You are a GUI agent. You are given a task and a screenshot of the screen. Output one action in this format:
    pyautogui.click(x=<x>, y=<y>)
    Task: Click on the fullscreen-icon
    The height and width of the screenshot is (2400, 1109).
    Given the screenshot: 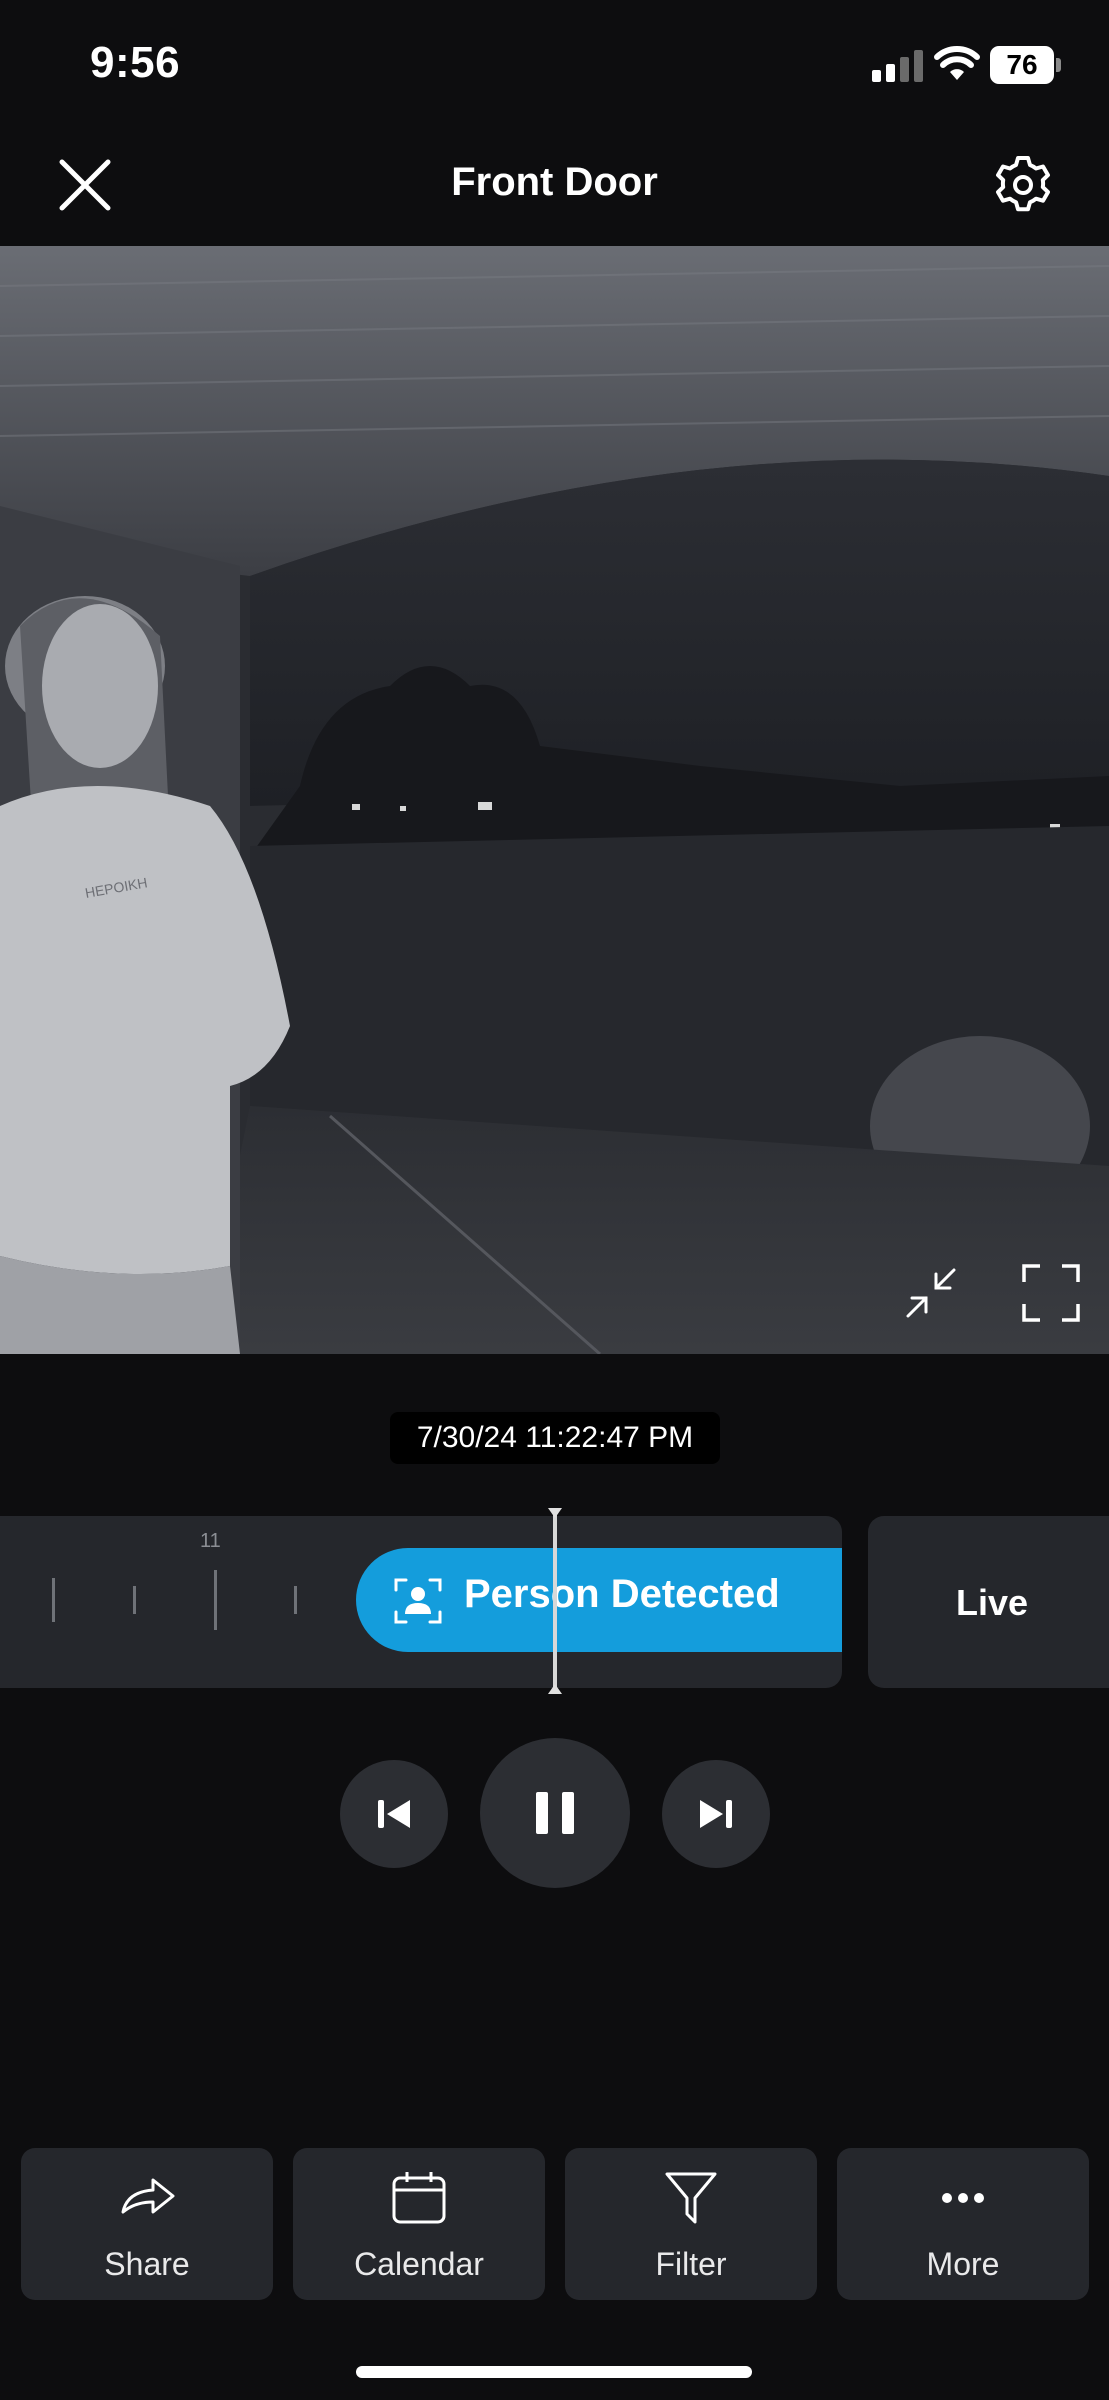 What is the action you would take?
    pyautogui.click(x=1051, y=1293)
    